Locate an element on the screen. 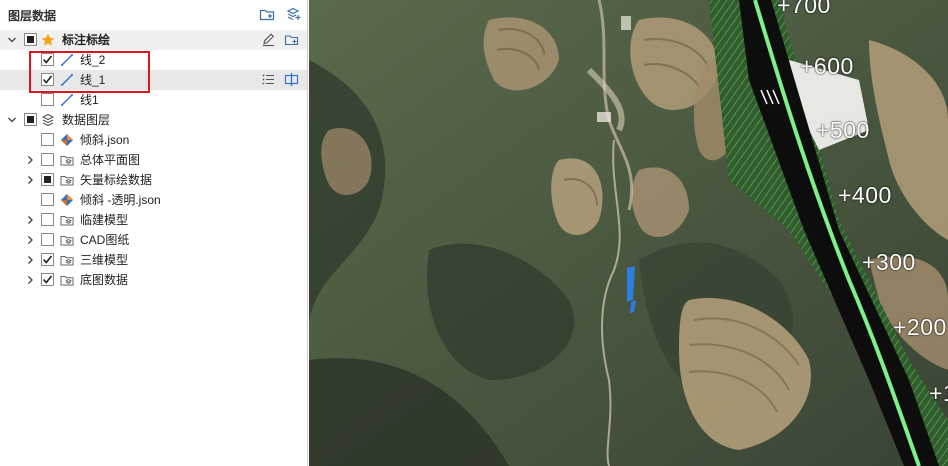  layer-label: 倾斜.json is located at coordinates (105, 140).